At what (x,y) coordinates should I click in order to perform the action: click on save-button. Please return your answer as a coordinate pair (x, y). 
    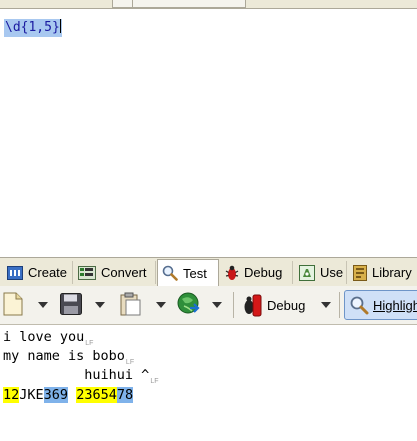
    Looking at the image, I should click on (71, 305).